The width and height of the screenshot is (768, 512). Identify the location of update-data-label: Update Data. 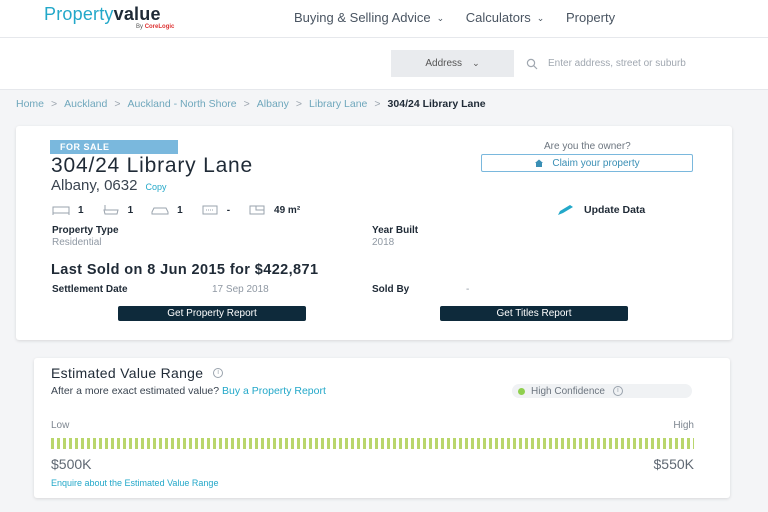
(615, 210).